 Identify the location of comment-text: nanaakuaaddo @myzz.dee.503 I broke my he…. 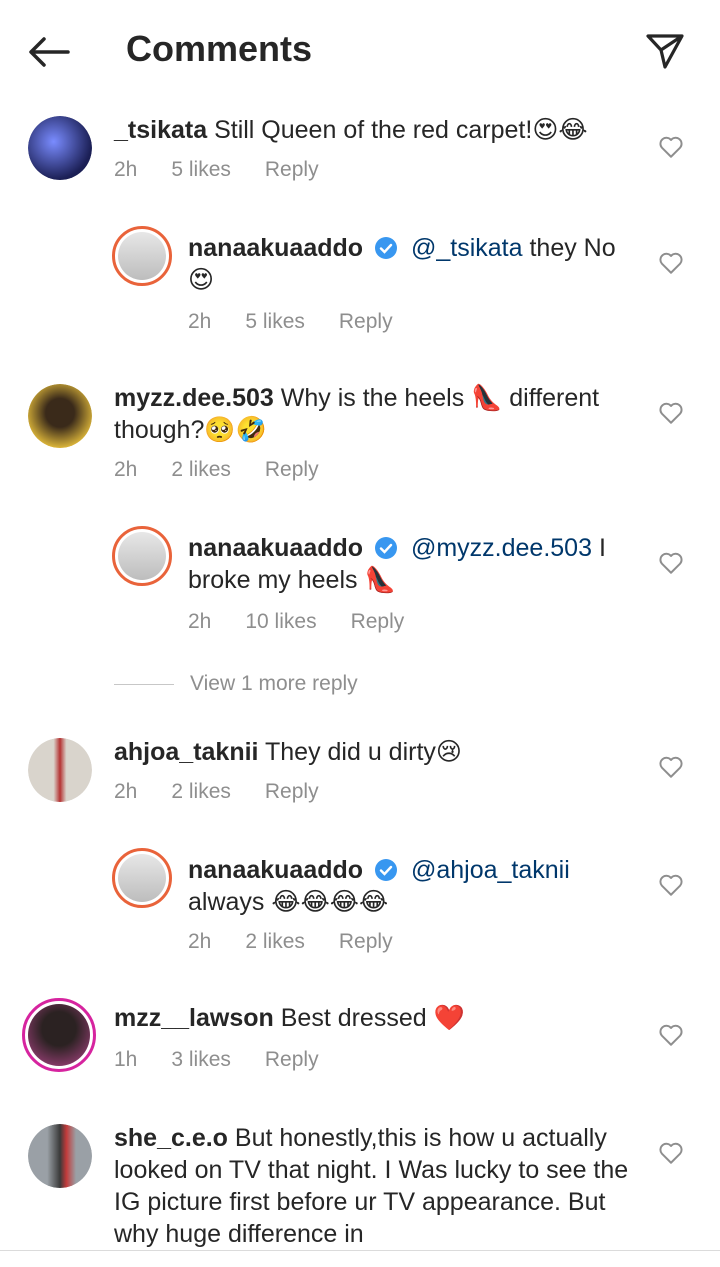
(413, 564).